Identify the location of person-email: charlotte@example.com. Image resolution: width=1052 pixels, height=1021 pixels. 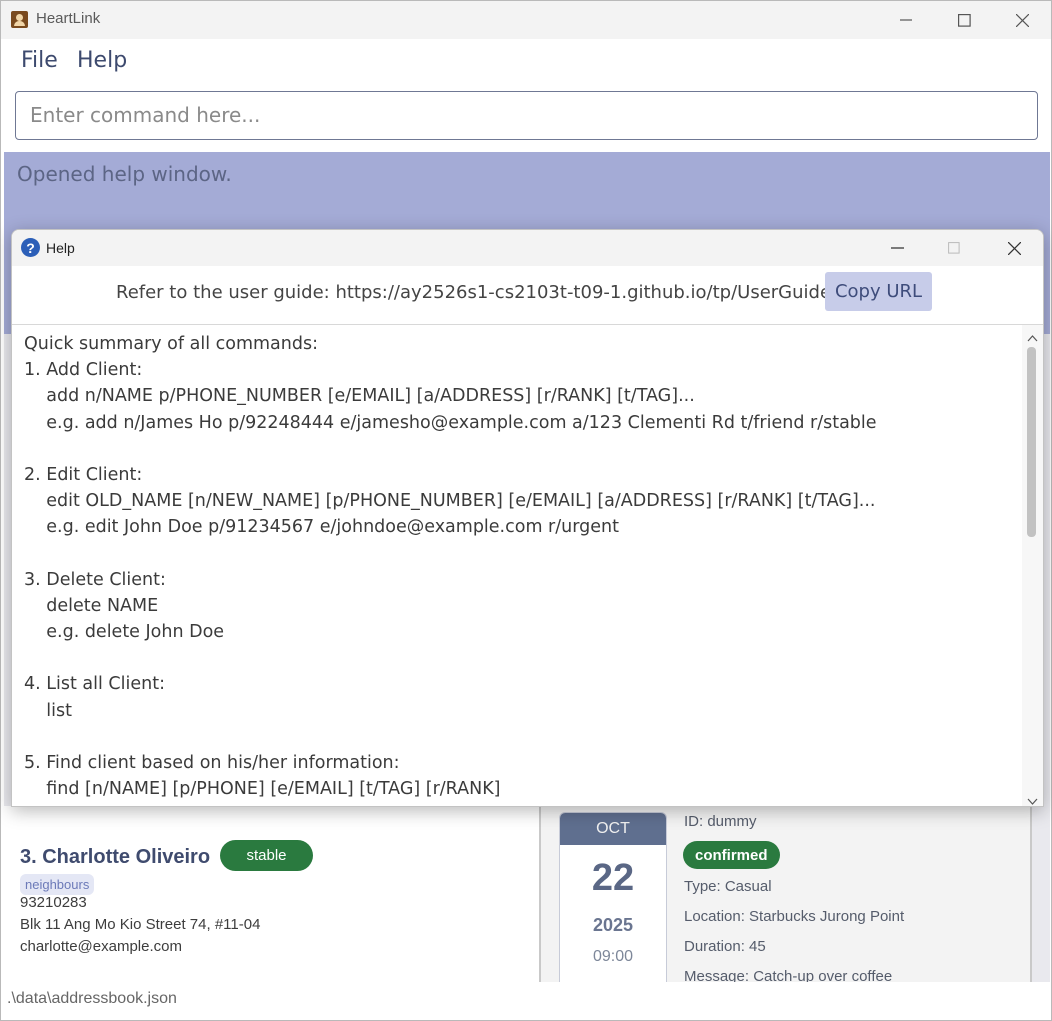
(101, 946).